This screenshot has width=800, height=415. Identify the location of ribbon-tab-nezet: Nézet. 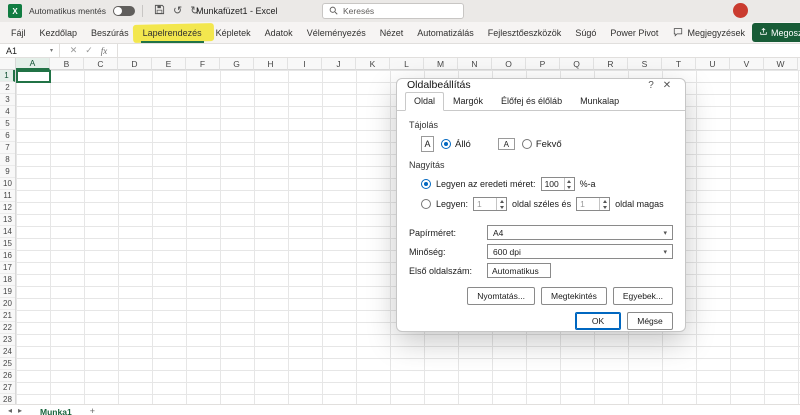
(392, 32).